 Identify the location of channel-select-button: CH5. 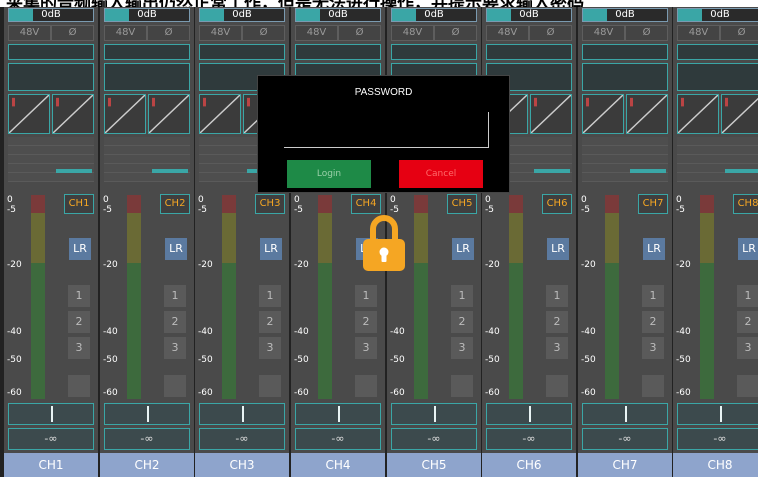
(462, 204).